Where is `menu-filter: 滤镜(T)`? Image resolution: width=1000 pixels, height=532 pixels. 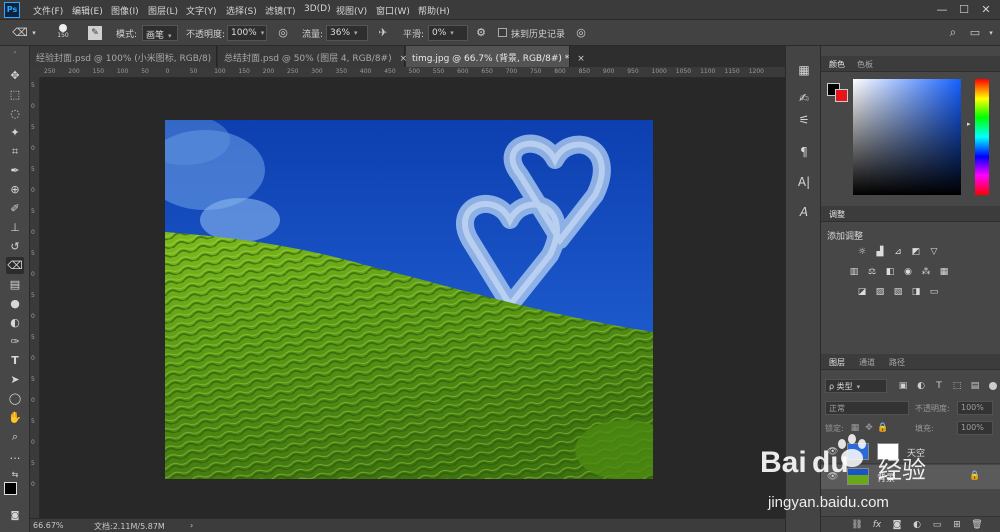 menu-filter: 滤镜(T) is located at coordinates (280, 10).